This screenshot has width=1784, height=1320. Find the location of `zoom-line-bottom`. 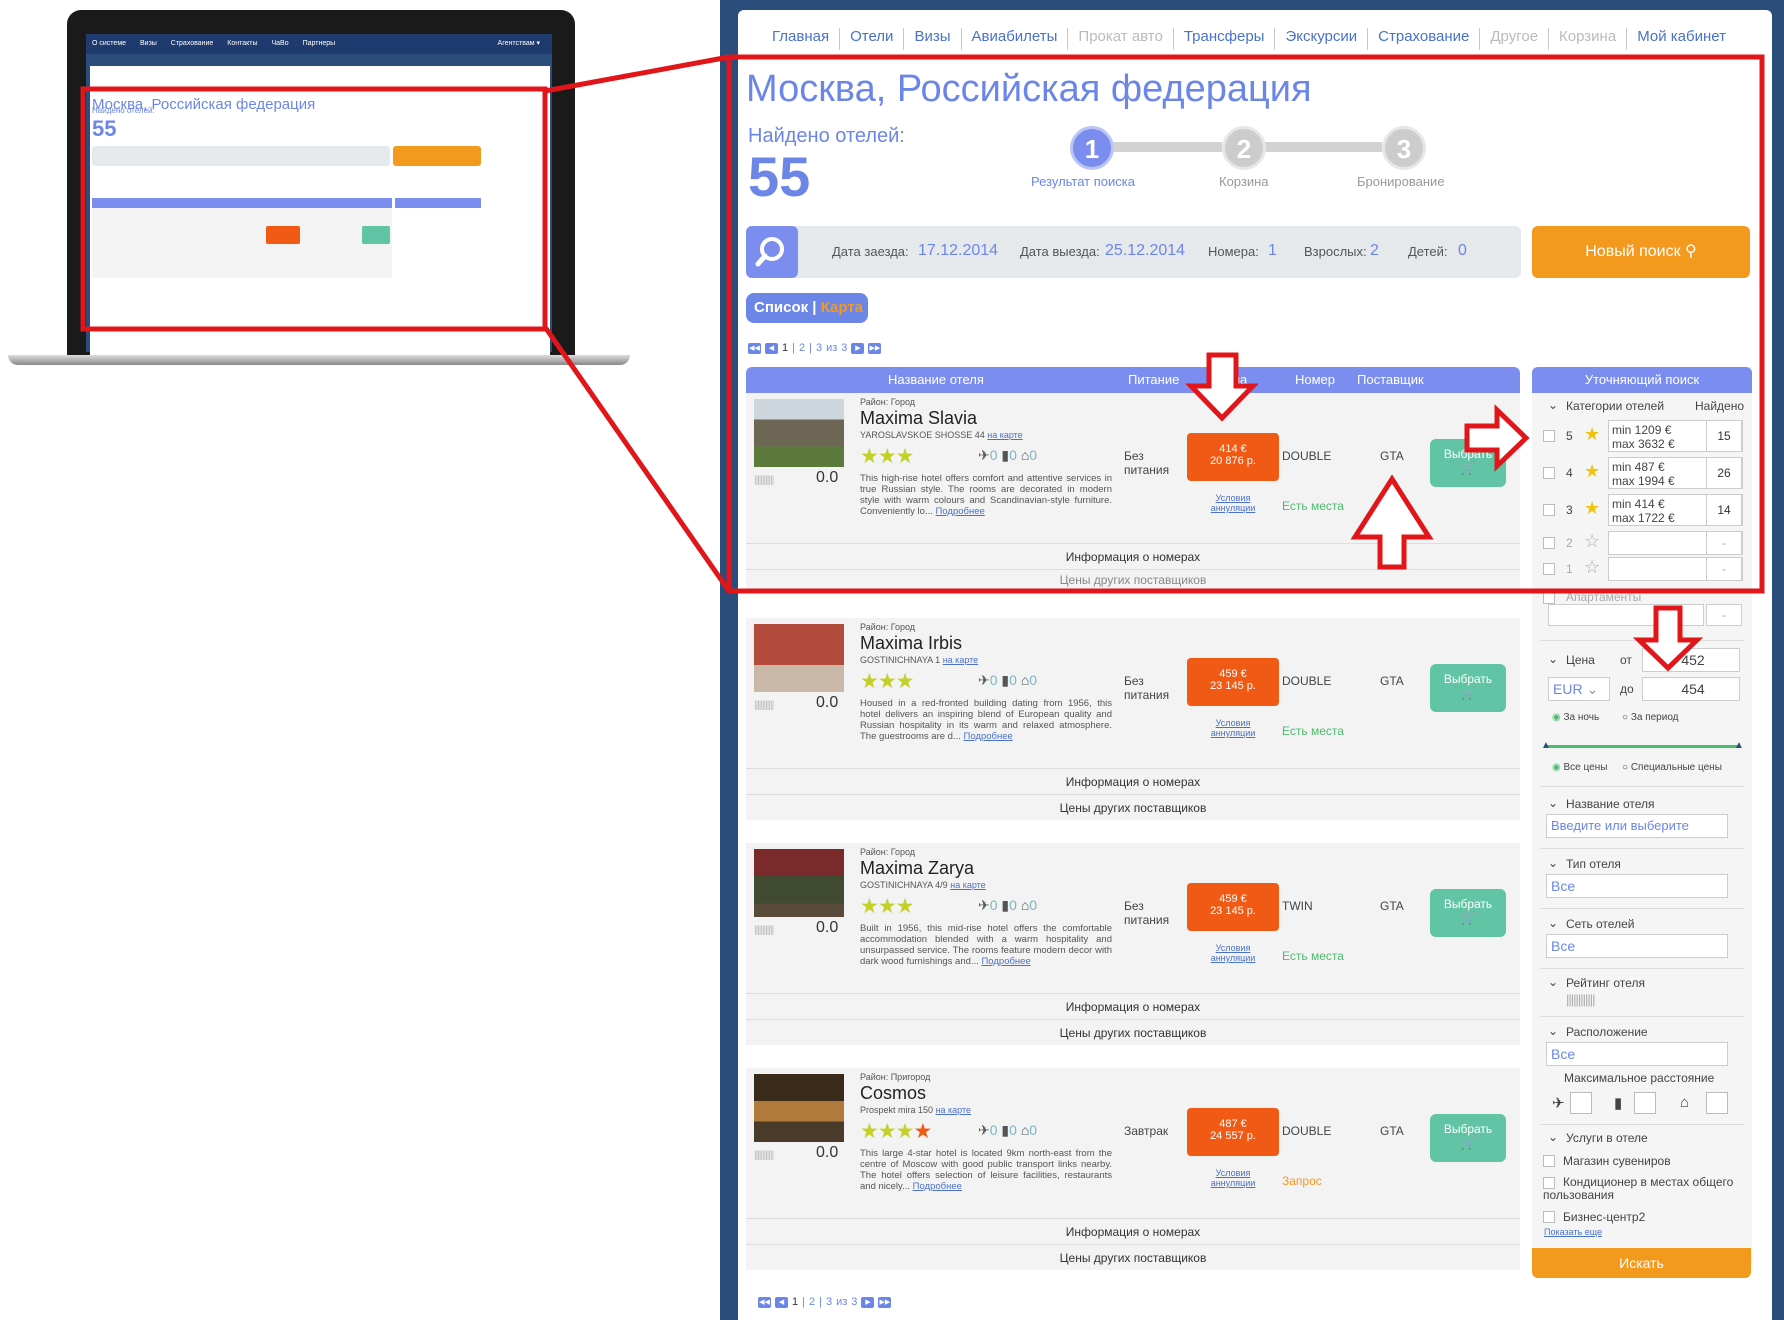

zoom-line-bottom is located at coordinates (637, 459).